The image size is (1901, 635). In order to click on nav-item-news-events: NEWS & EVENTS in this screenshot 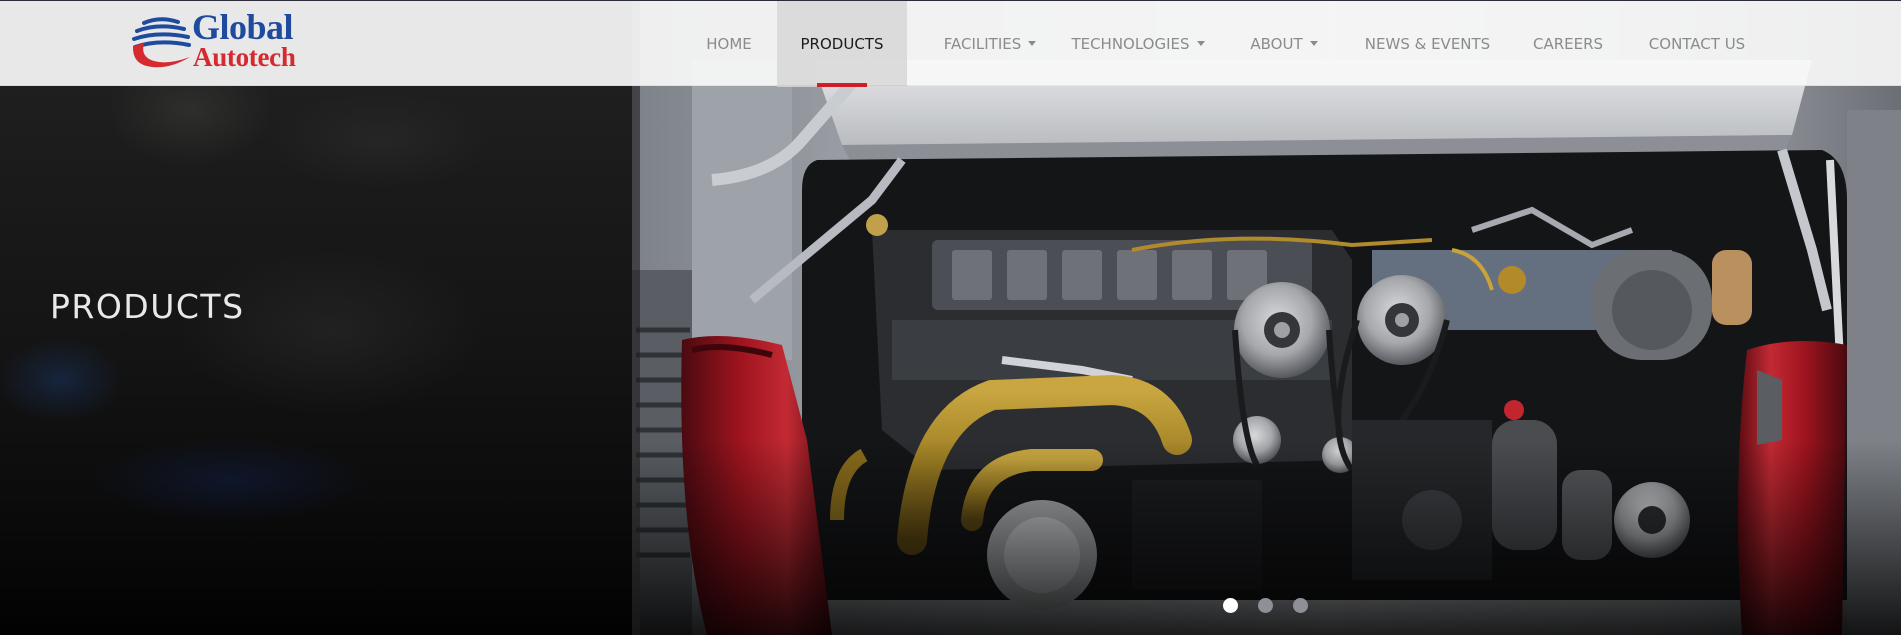, I will do `click(1427, 44)`.